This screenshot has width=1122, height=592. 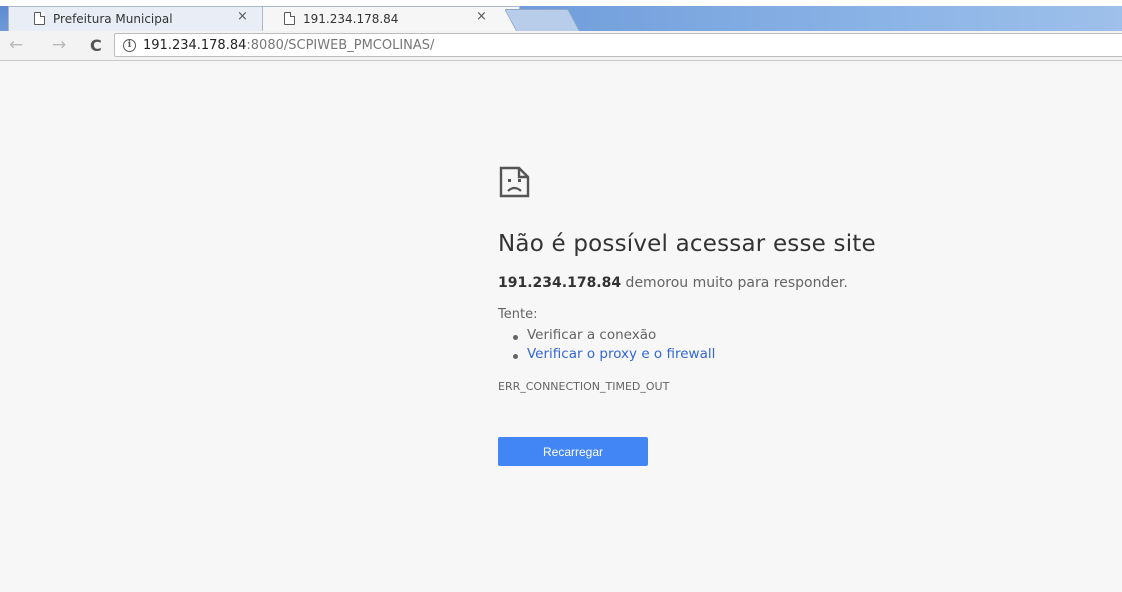 What do you see at coordinates (351, 18) in the screenshot?
I see `tab-title: 191.234.178.84` at bounding box center [351, 18].